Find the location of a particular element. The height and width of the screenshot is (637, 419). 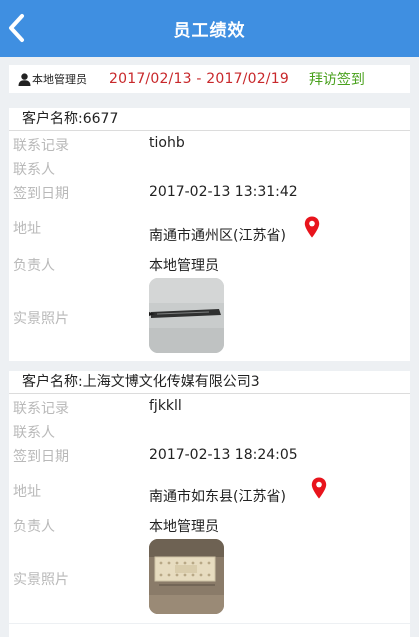

client-name: 客户名称:上海文博文化传媒有限公司3 is located at coordinates (209, 382).